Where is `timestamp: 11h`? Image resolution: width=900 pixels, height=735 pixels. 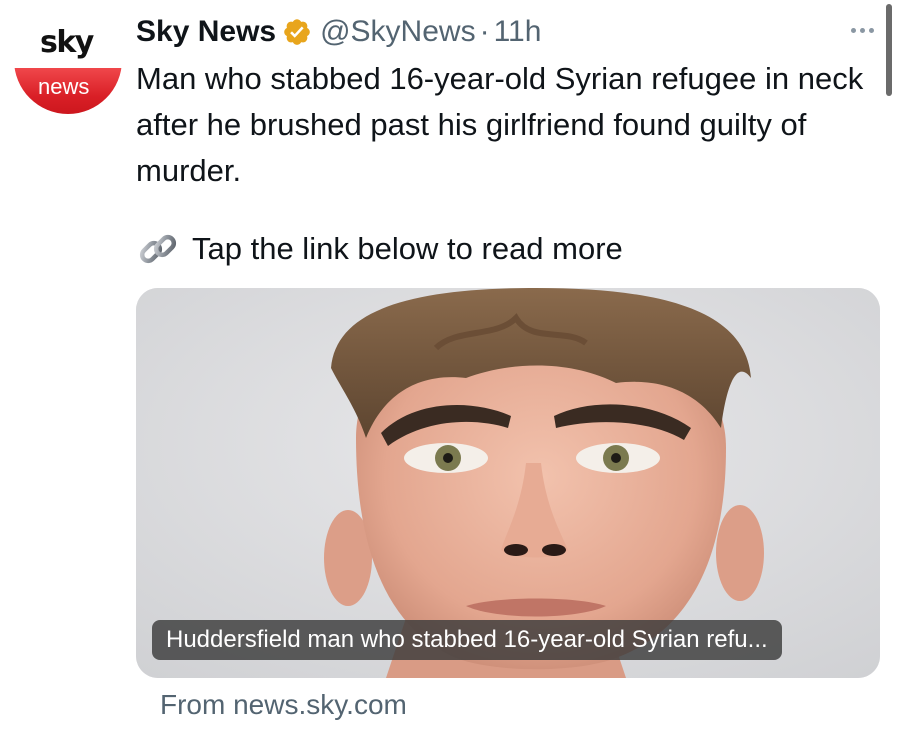 timestamp: 11h is located at coordinates (518, 32).